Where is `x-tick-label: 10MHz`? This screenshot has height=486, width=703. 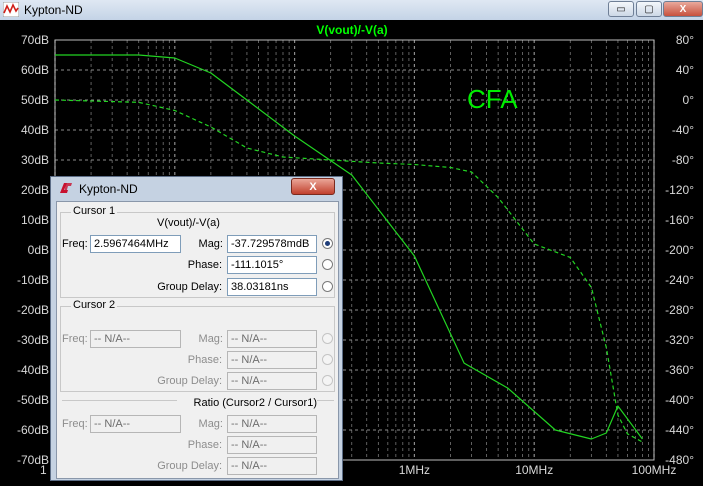
x-tick-label: 10MHz is located at coordinates (534, 470).